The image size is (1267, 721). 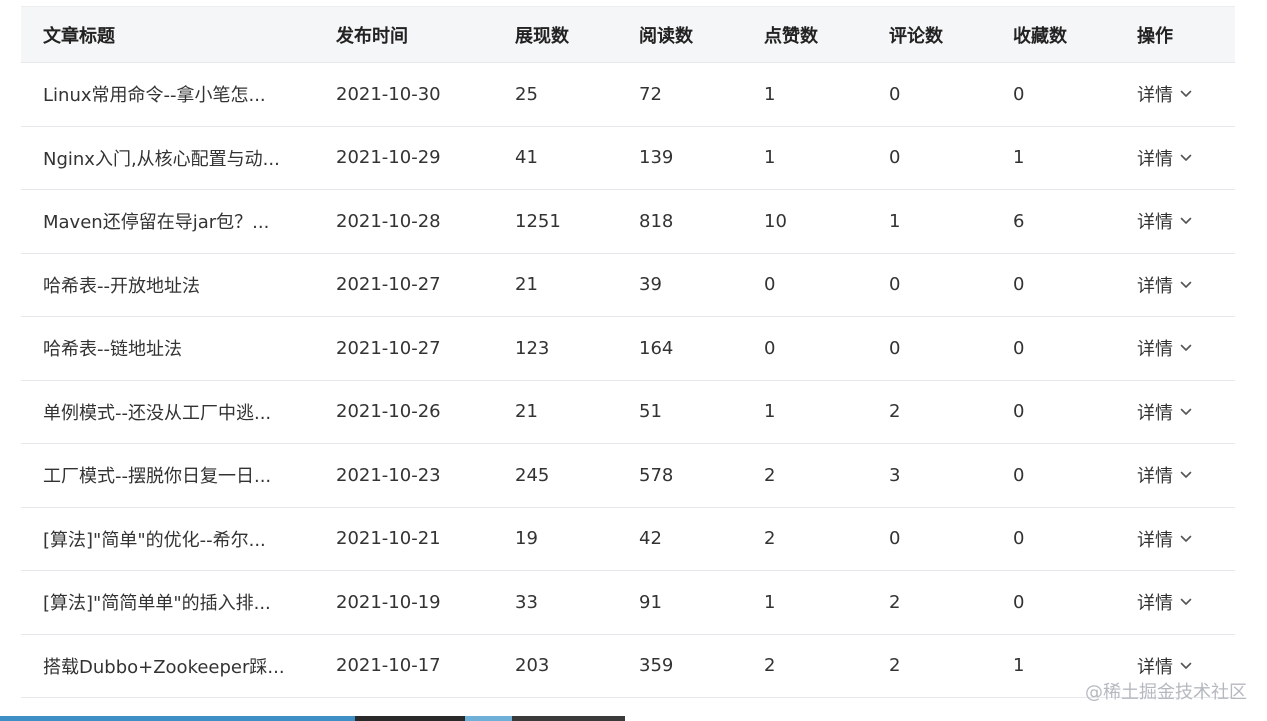 What do you see at coordinates (656, 475) in the screenshot?
I see `reads-cell: 578` at bounding box center [656, 475].